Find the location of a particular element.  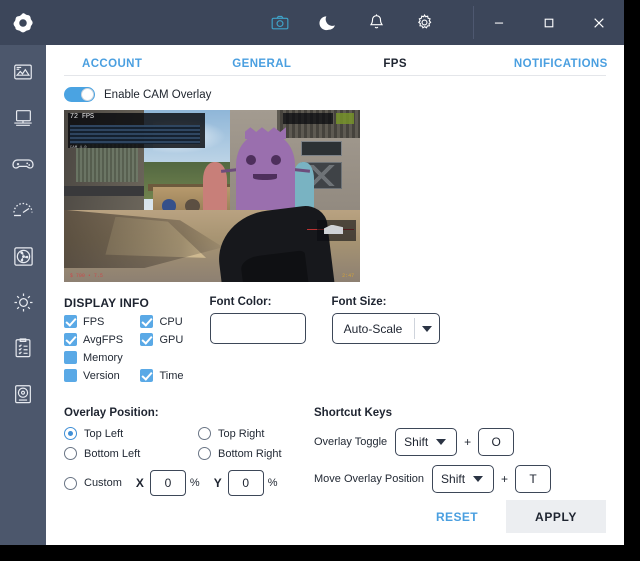

font-color-input is located at coordinates (257, 328).